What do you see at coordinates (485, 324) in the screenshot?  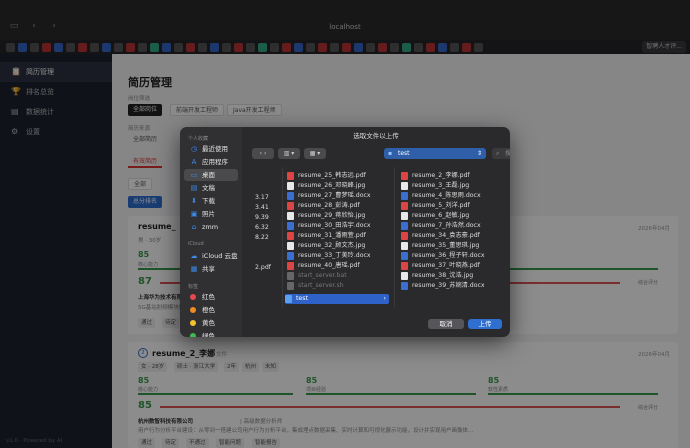 I see `upload-button: 上传` at bounding box center [485, 324].